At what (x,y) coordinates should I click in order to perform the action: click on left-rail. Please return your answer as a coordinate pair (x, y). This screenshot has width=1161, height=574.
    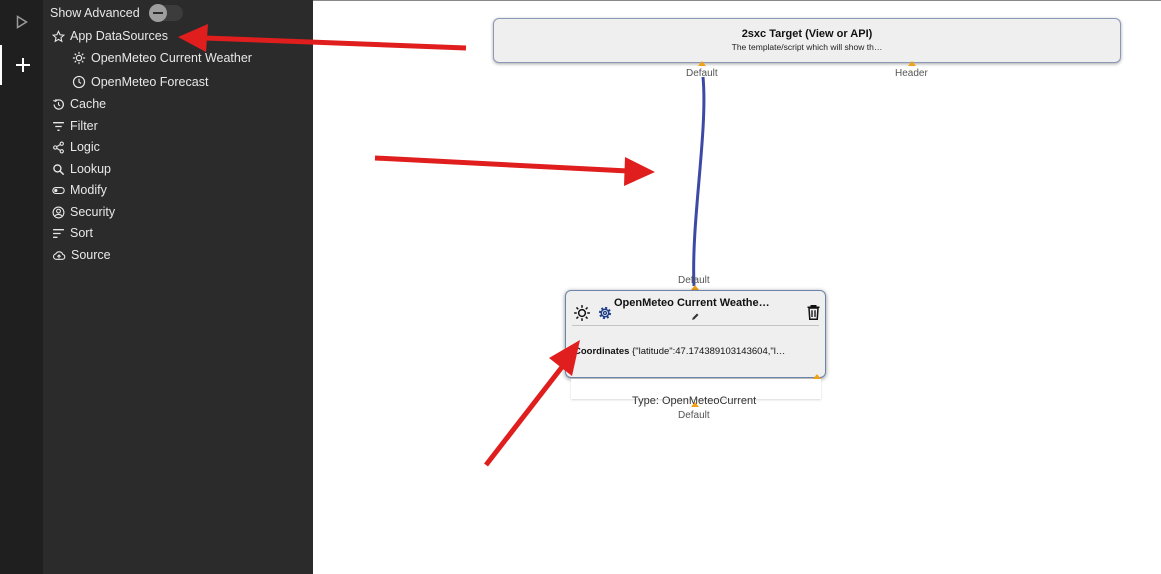
    Looking at the image, I should click on (21, 287).